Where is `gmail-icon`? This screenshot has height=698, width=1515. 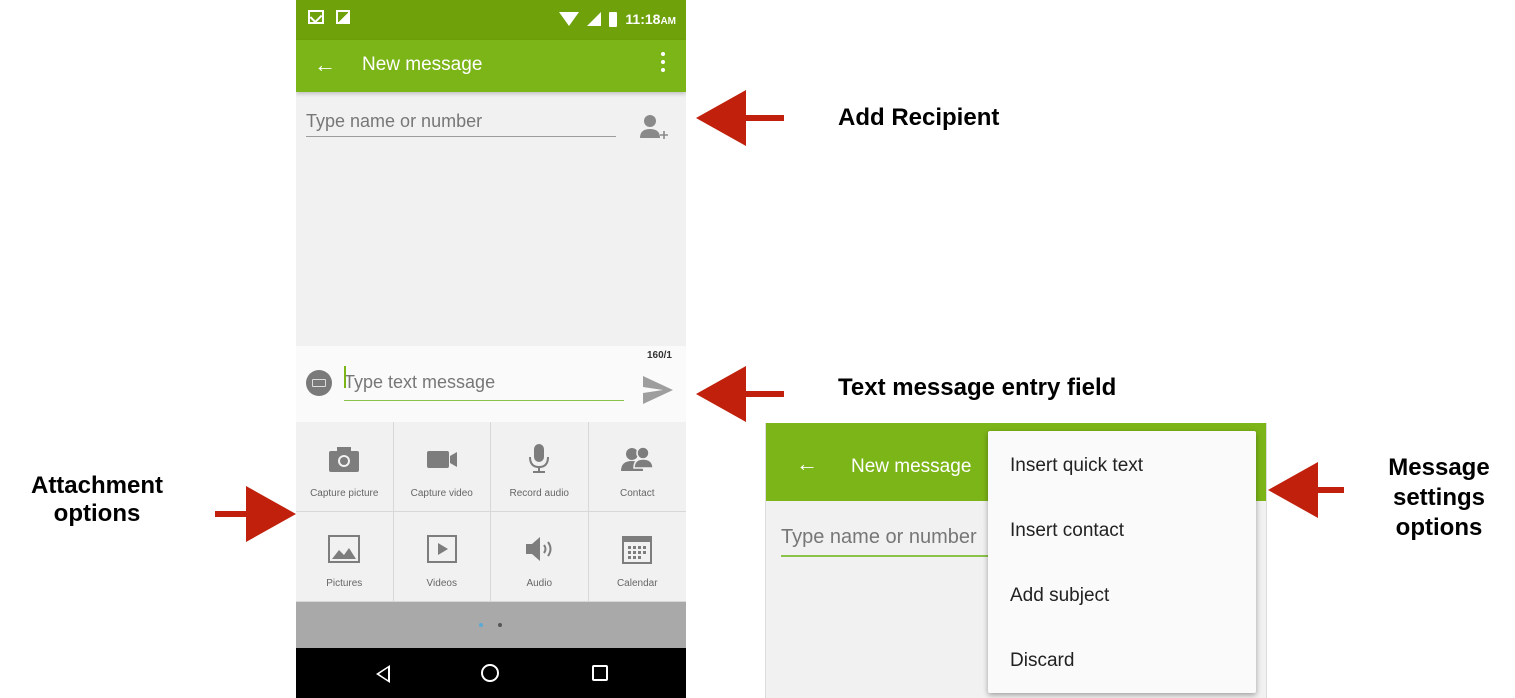
gmail-icon is located at coordinates (316, 17).